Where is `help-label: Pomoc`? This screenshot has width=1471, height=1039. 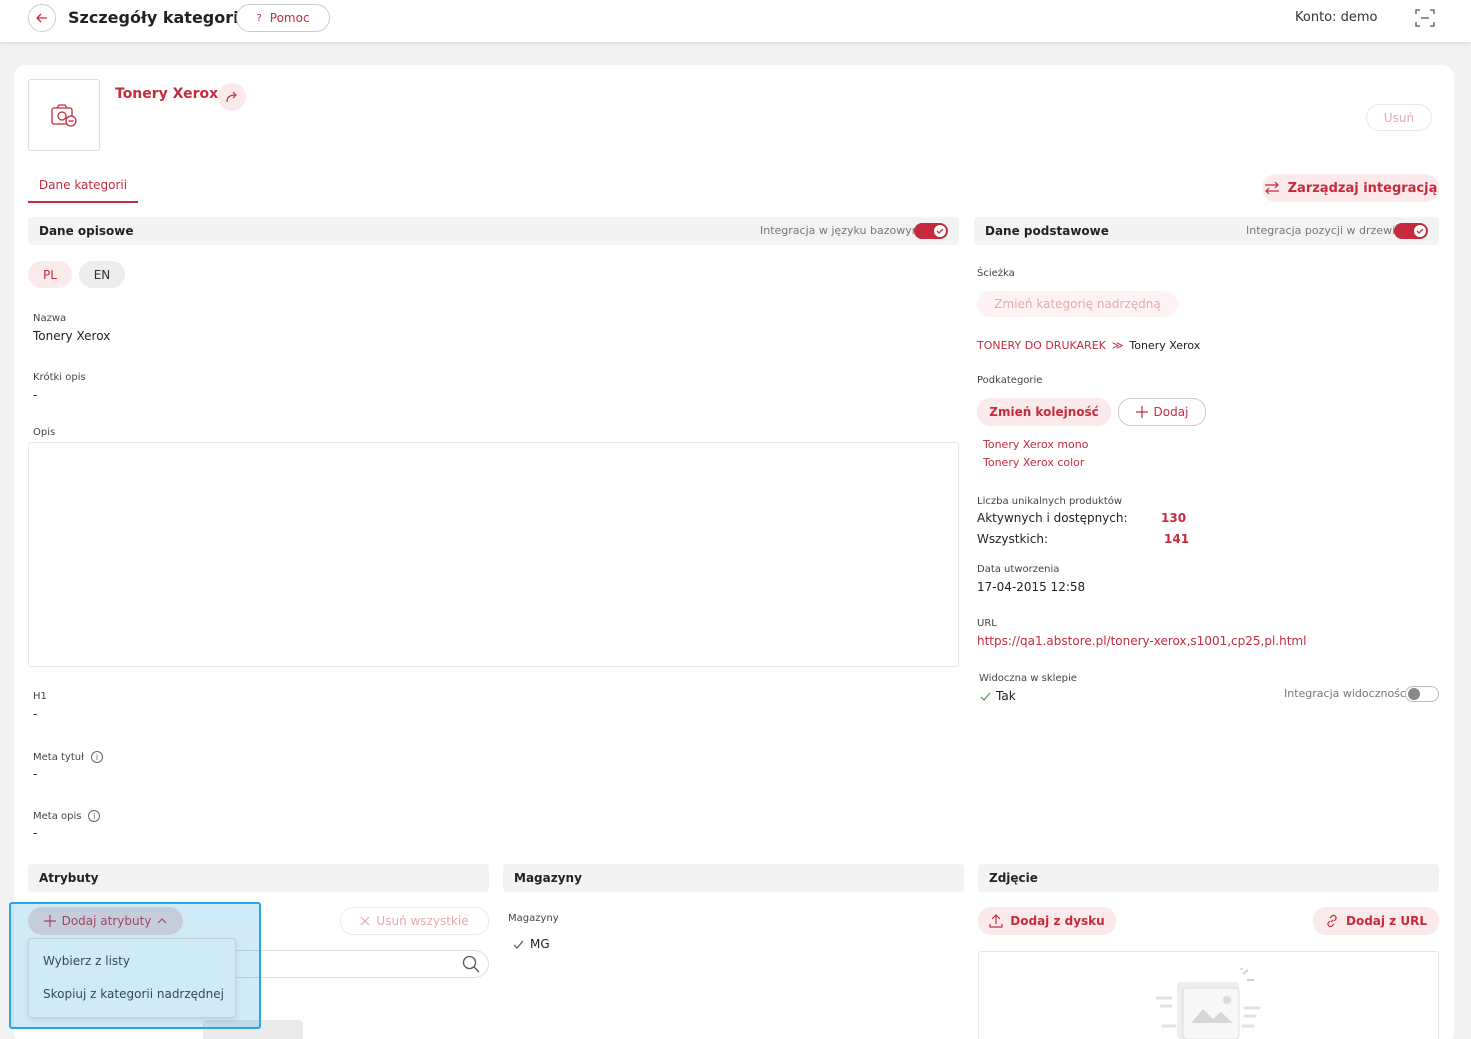
help-label: Pomoc is located at coordinates (289, 18).